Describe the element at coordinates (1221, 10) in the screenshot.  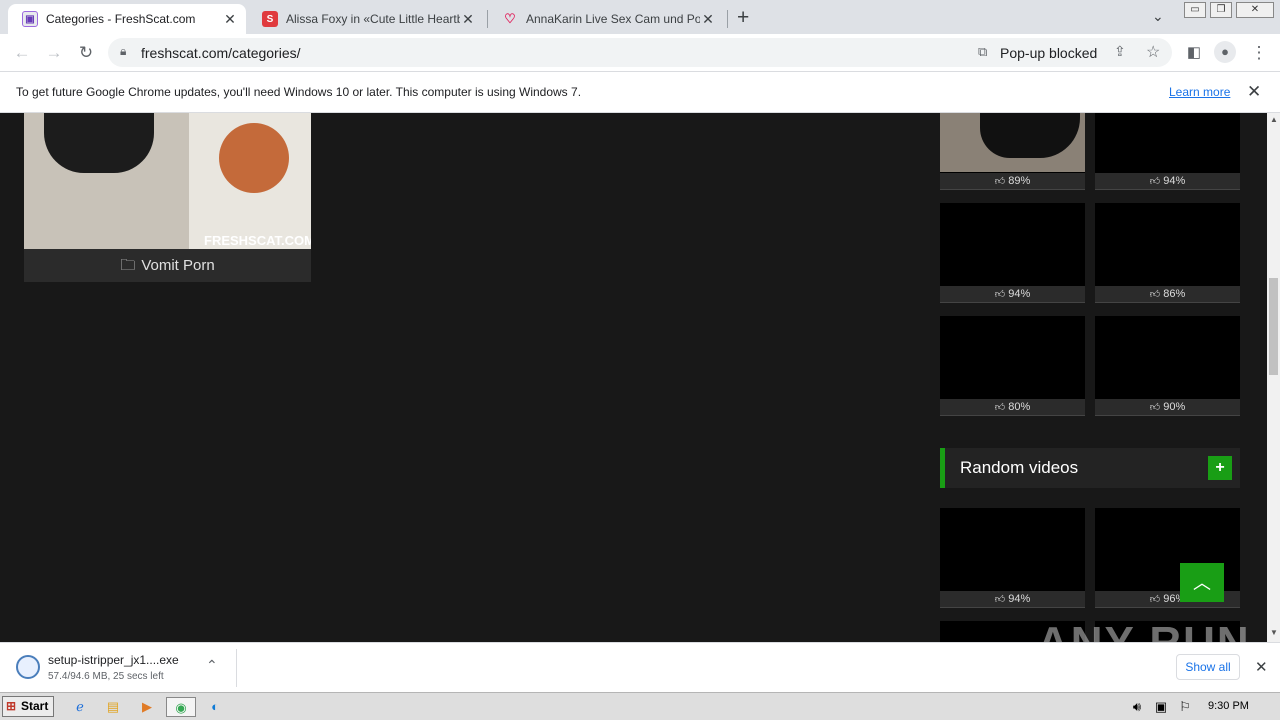
I see `restore-button: ❐` at that location.